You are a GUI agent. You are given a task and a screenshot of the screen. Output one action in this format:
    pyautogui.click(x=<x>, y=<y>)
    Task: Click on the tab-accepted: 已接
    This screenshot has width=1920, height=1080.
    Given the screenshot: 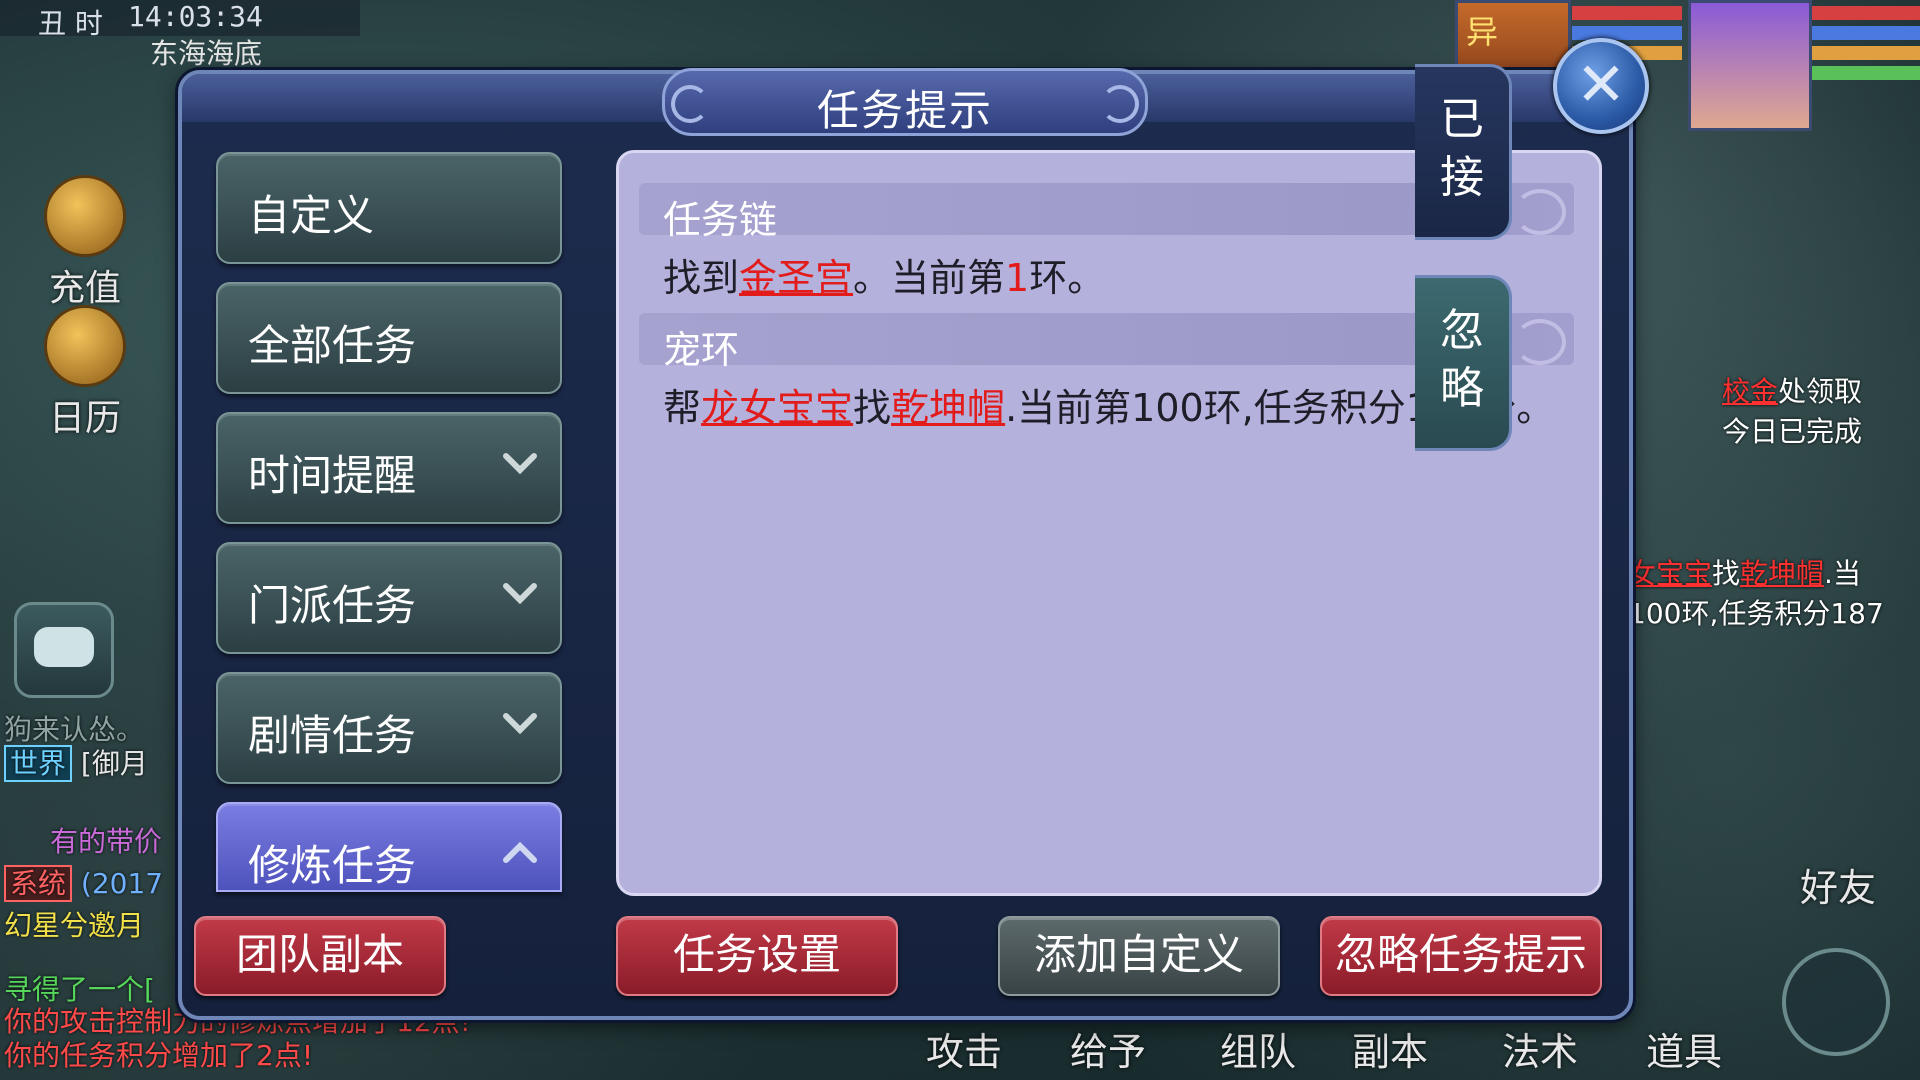 What is the action you would take?
    pyautogui.click(x=1463, y=152)
    